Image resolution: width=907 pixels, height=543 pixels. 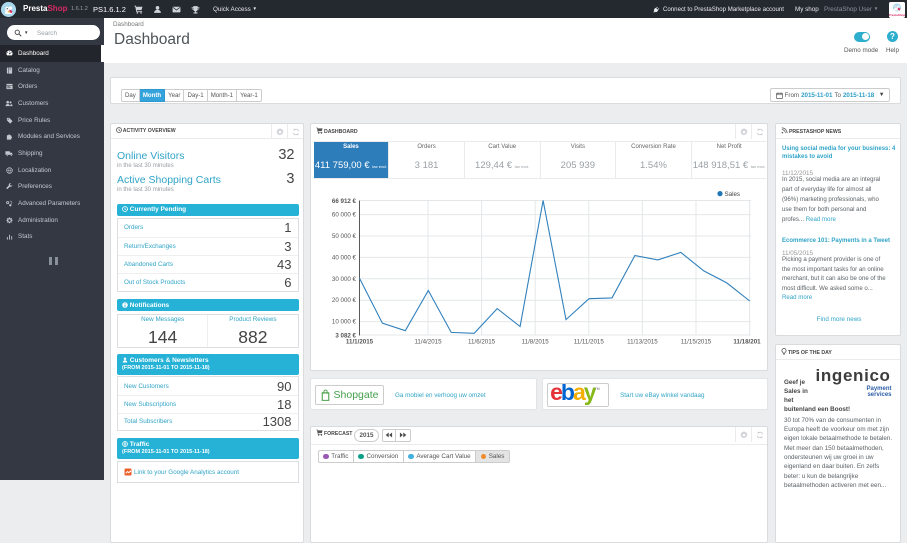 I want to click on svg-text: Sales, so click(x=732, y=194).